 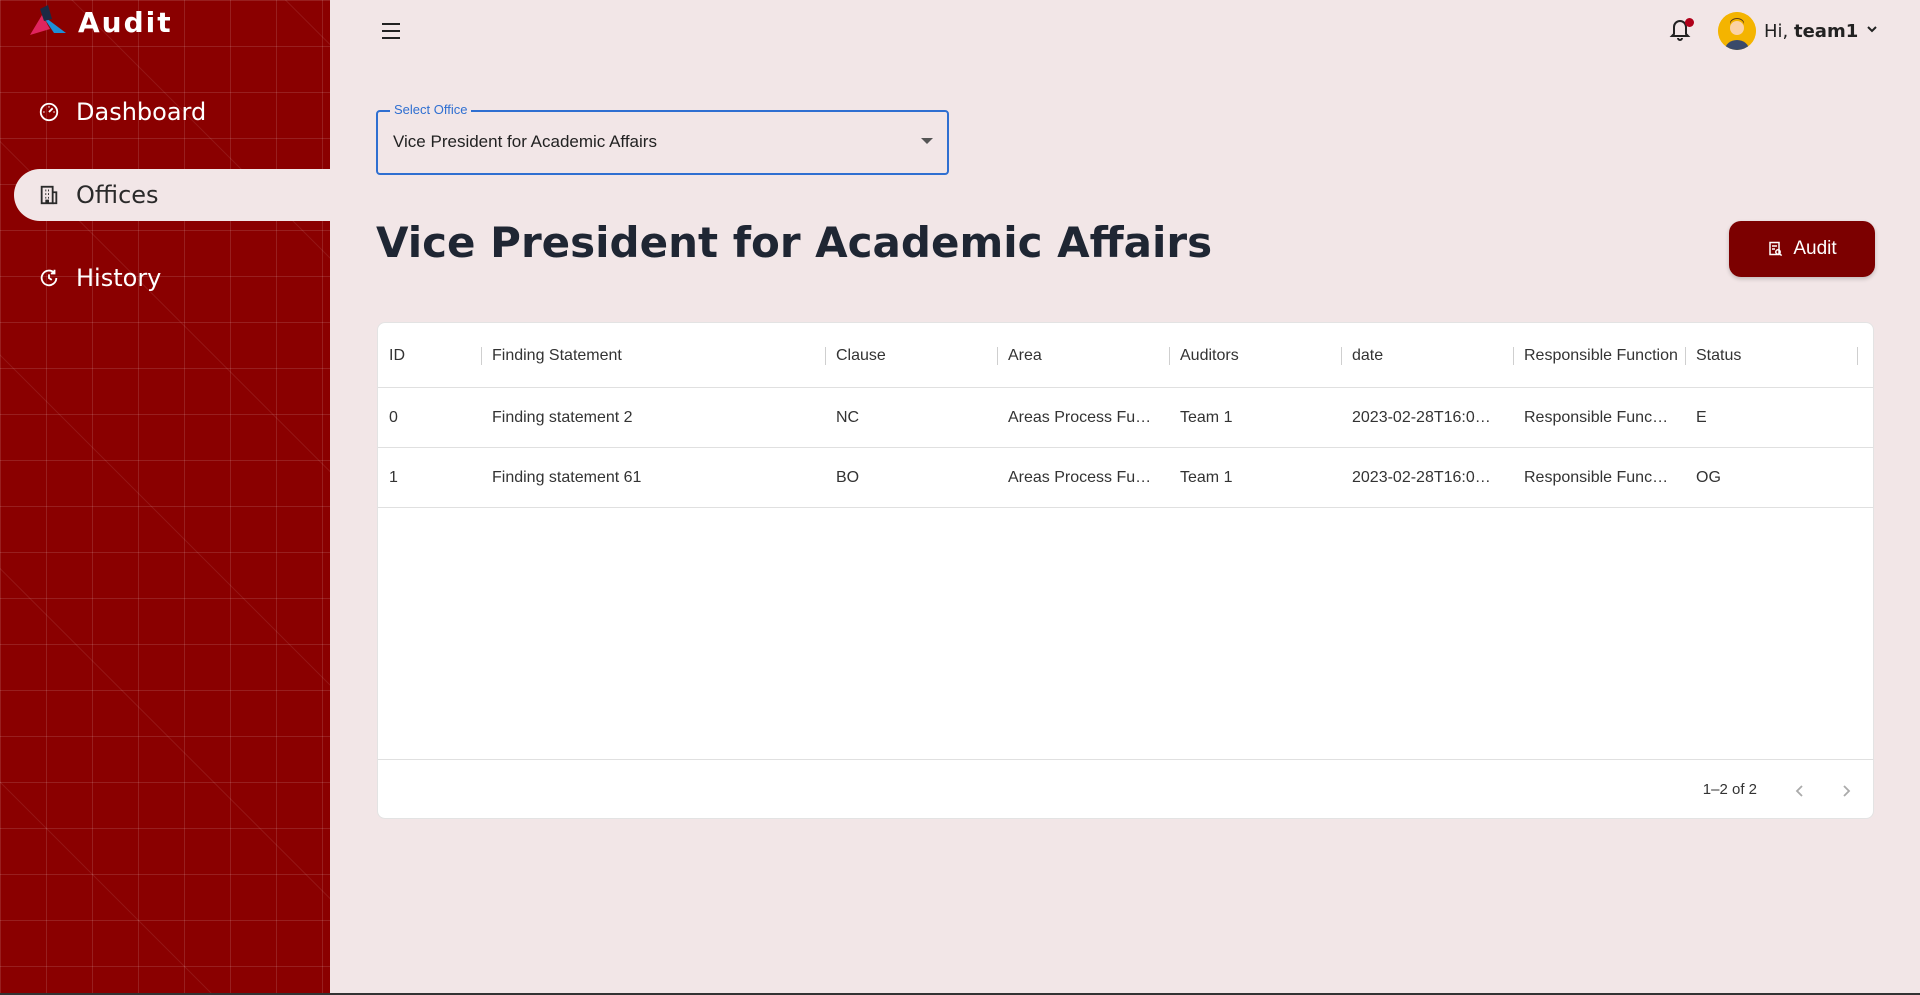 I want to click on sidebar-item-history: History, so click(x=172, y=278).